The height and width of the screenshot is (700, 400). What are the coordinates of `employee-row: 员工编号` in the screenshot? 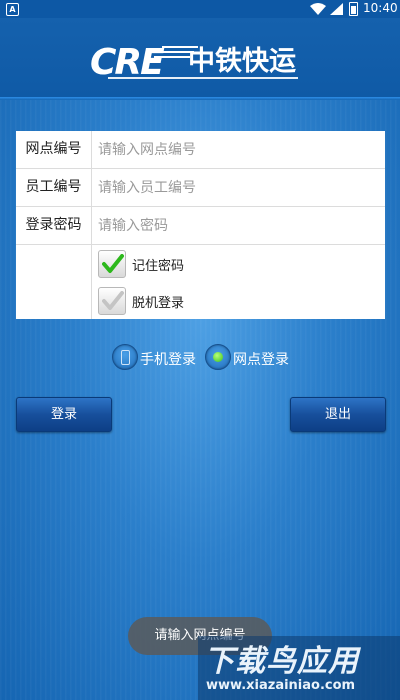 It's located at (200, 188).